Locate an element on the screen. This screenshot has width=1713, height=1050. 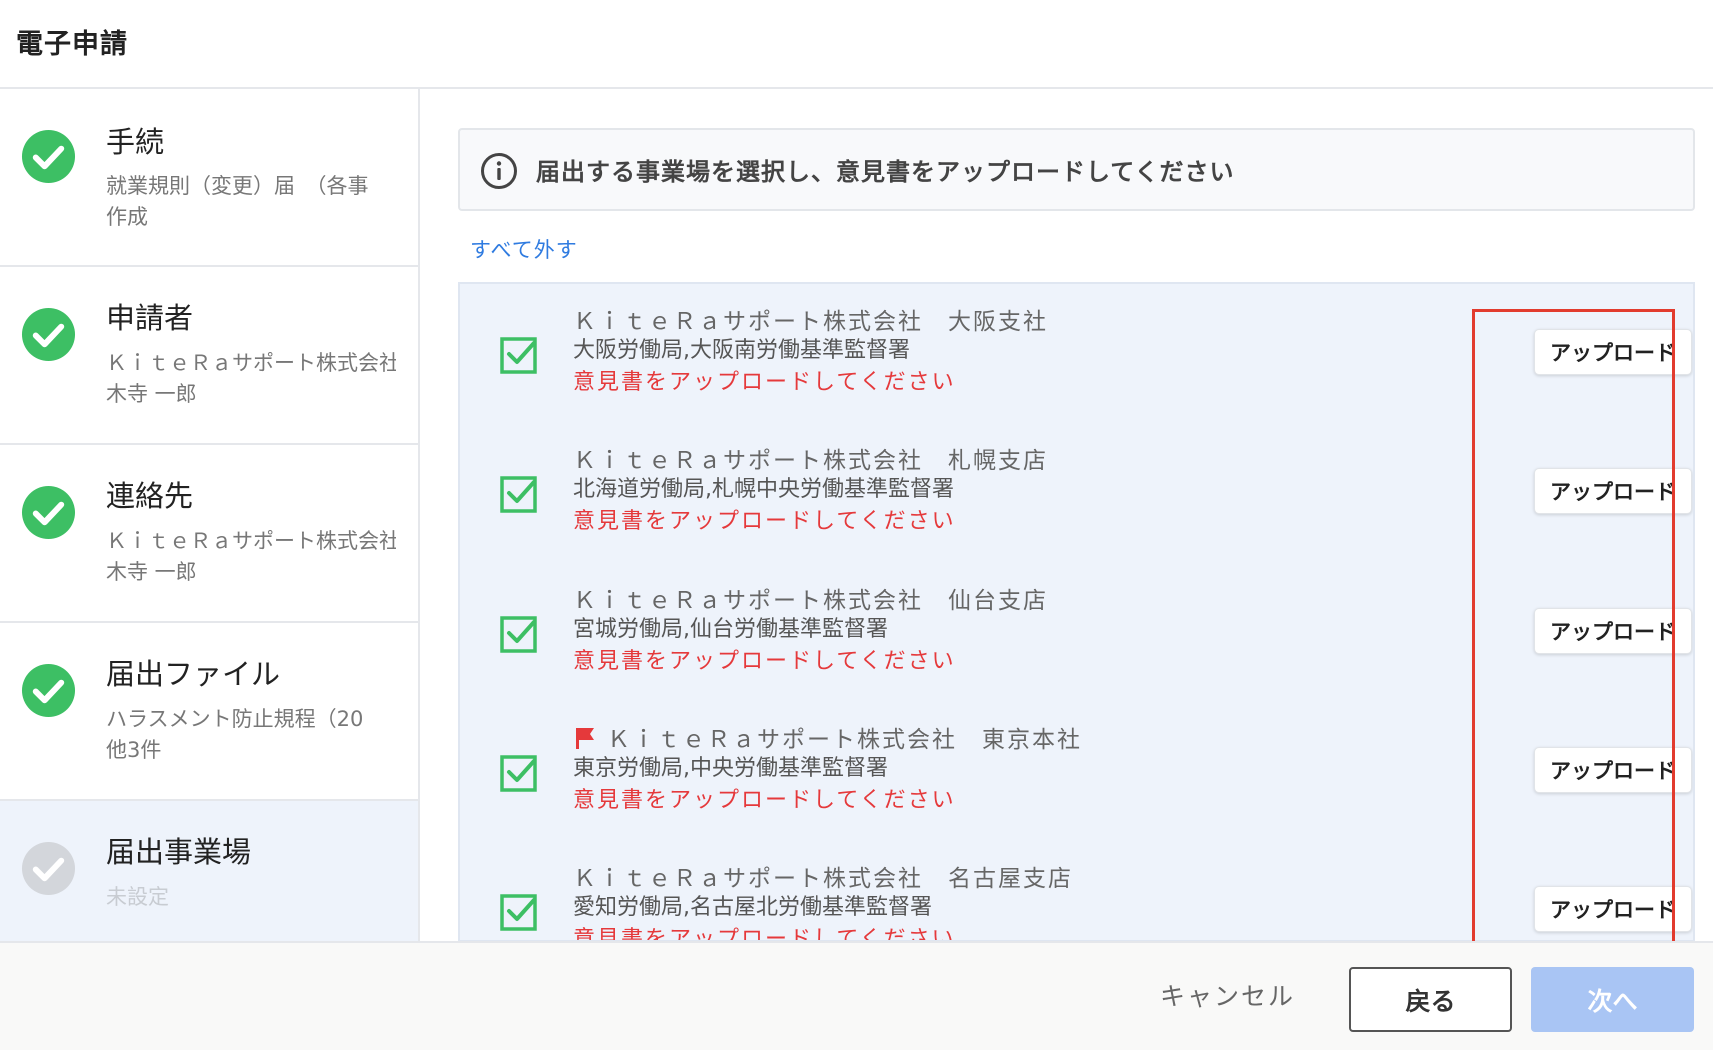
step-title: 連絡先 is located at coordinates (150, 496).